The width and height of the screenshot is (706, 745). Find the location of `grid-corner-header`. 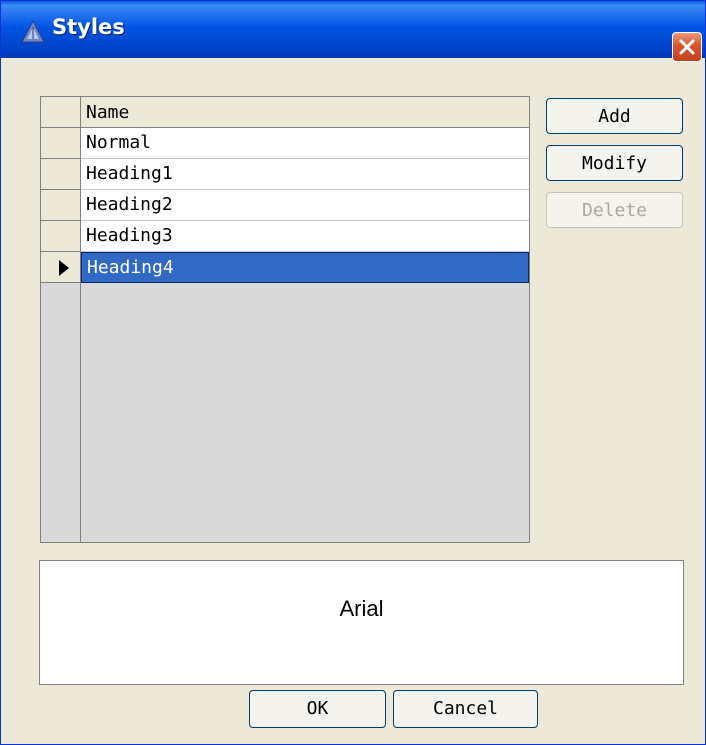

grid-corner-header is located at coordinates (61, 112).